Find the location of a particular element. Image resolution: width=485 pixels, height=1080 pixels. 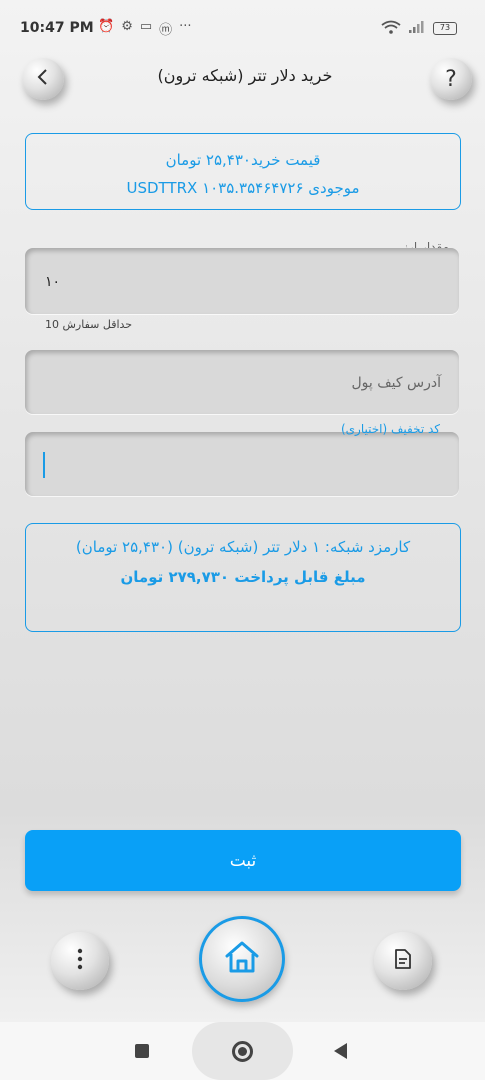

document-icon is located at coordinates (403, 961).